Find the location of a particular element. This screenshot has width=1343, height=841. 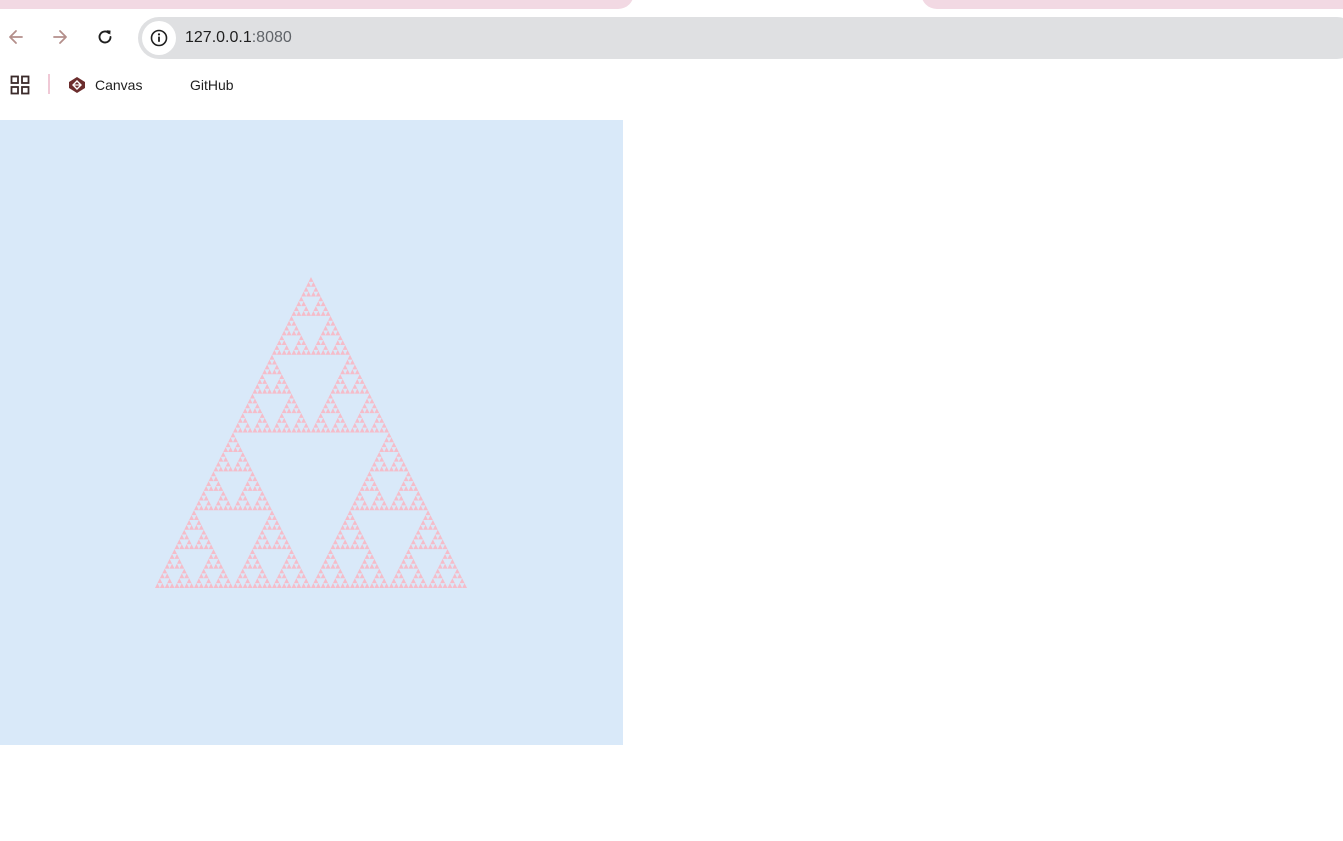

bookmark-canvas: Canvas is located at coordinates (105, 85).